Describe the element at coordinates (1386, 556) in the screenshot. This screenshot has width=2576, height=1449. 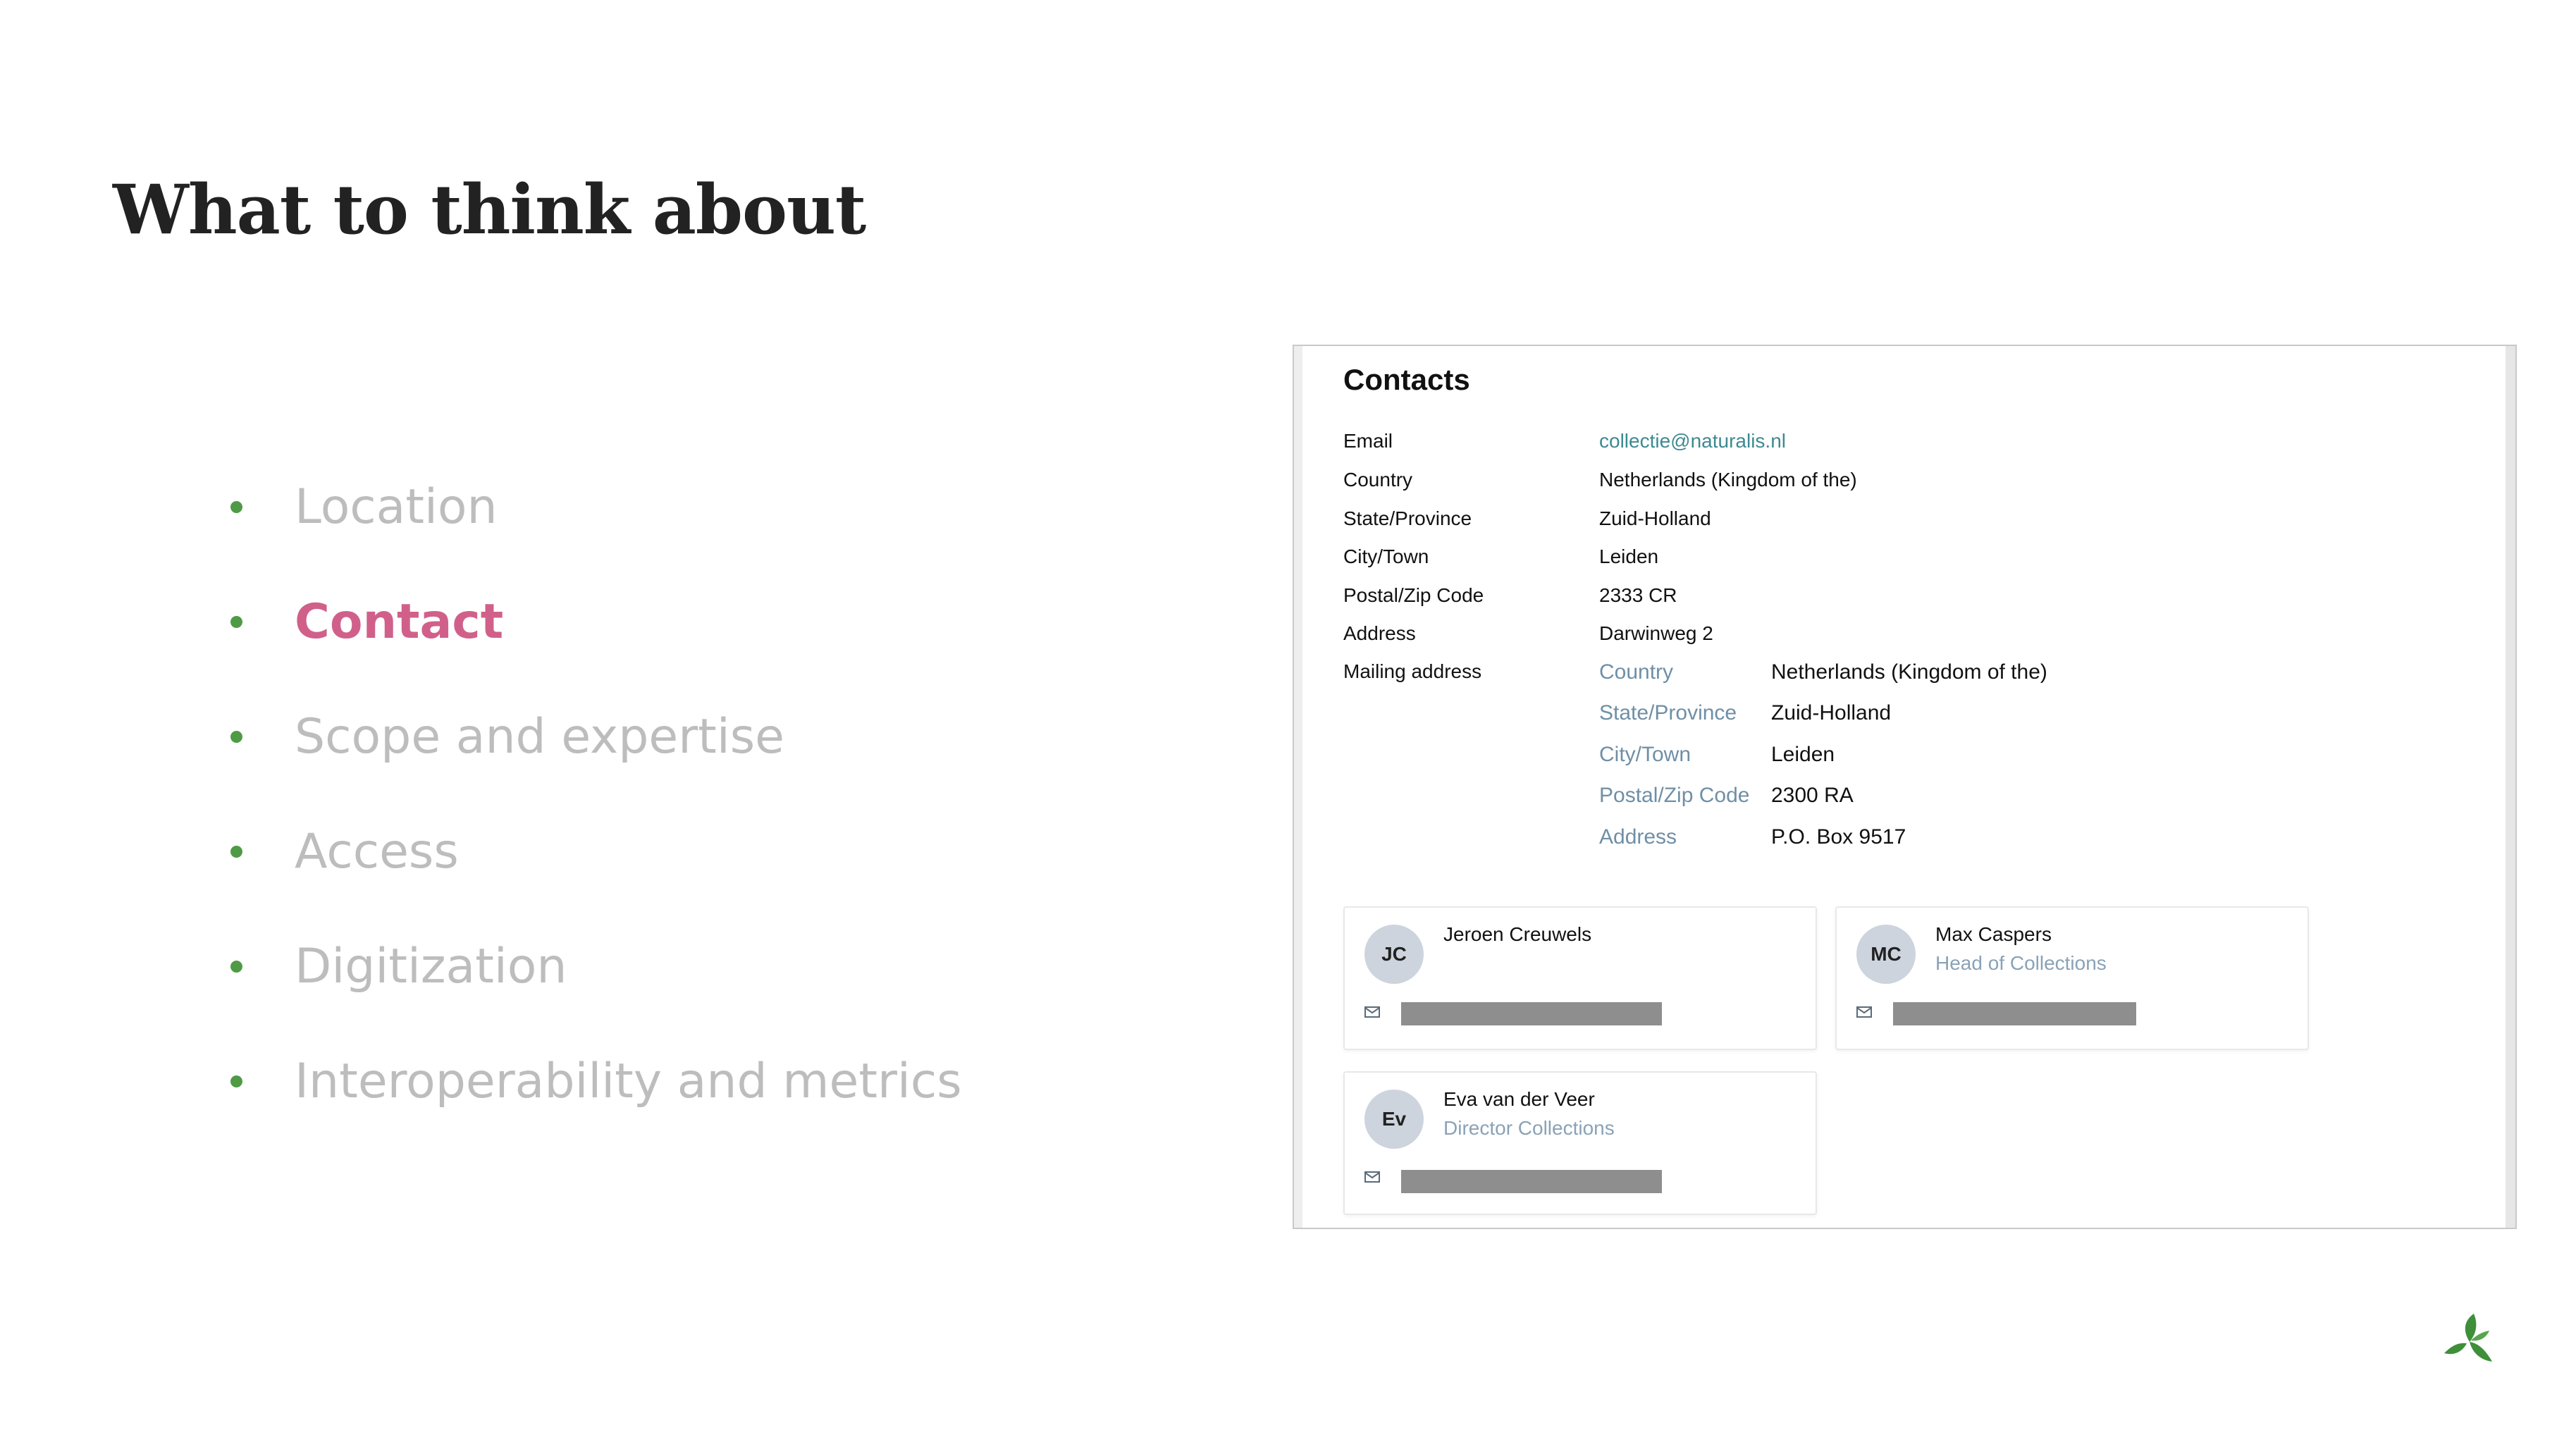
I see `row-label: City/Town` at that location.